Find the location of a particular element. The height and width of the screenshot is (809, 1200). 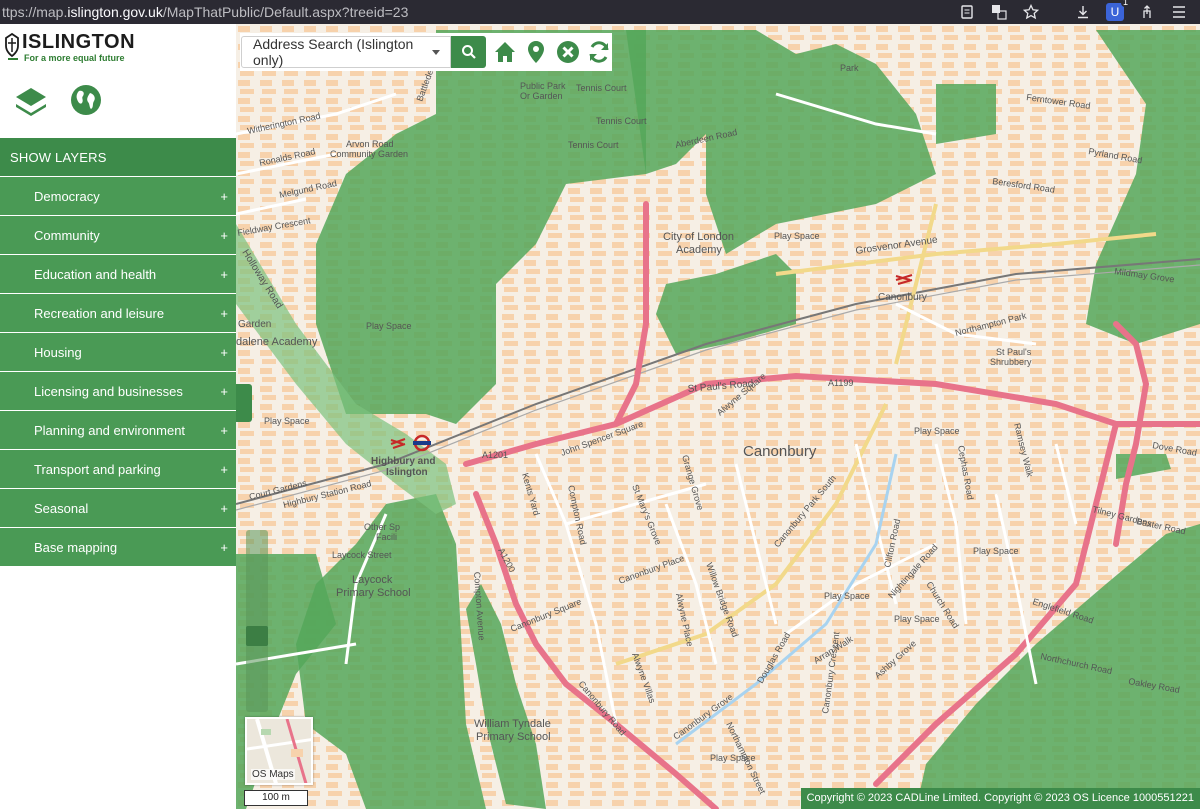

clear-button is located at coordinates (567, 52).